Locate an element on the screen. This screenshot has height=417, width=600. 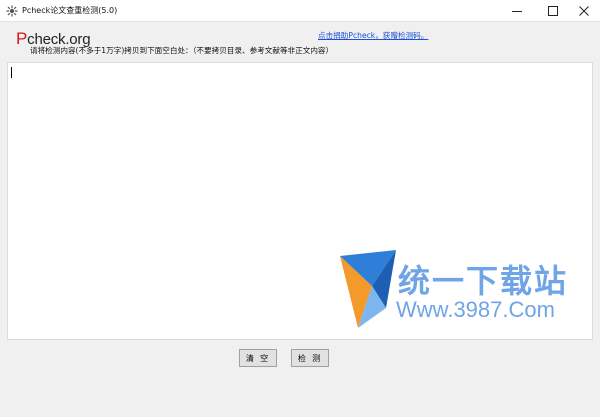
watermark-title: 统一下载站 is located at coordinates (483, 281).